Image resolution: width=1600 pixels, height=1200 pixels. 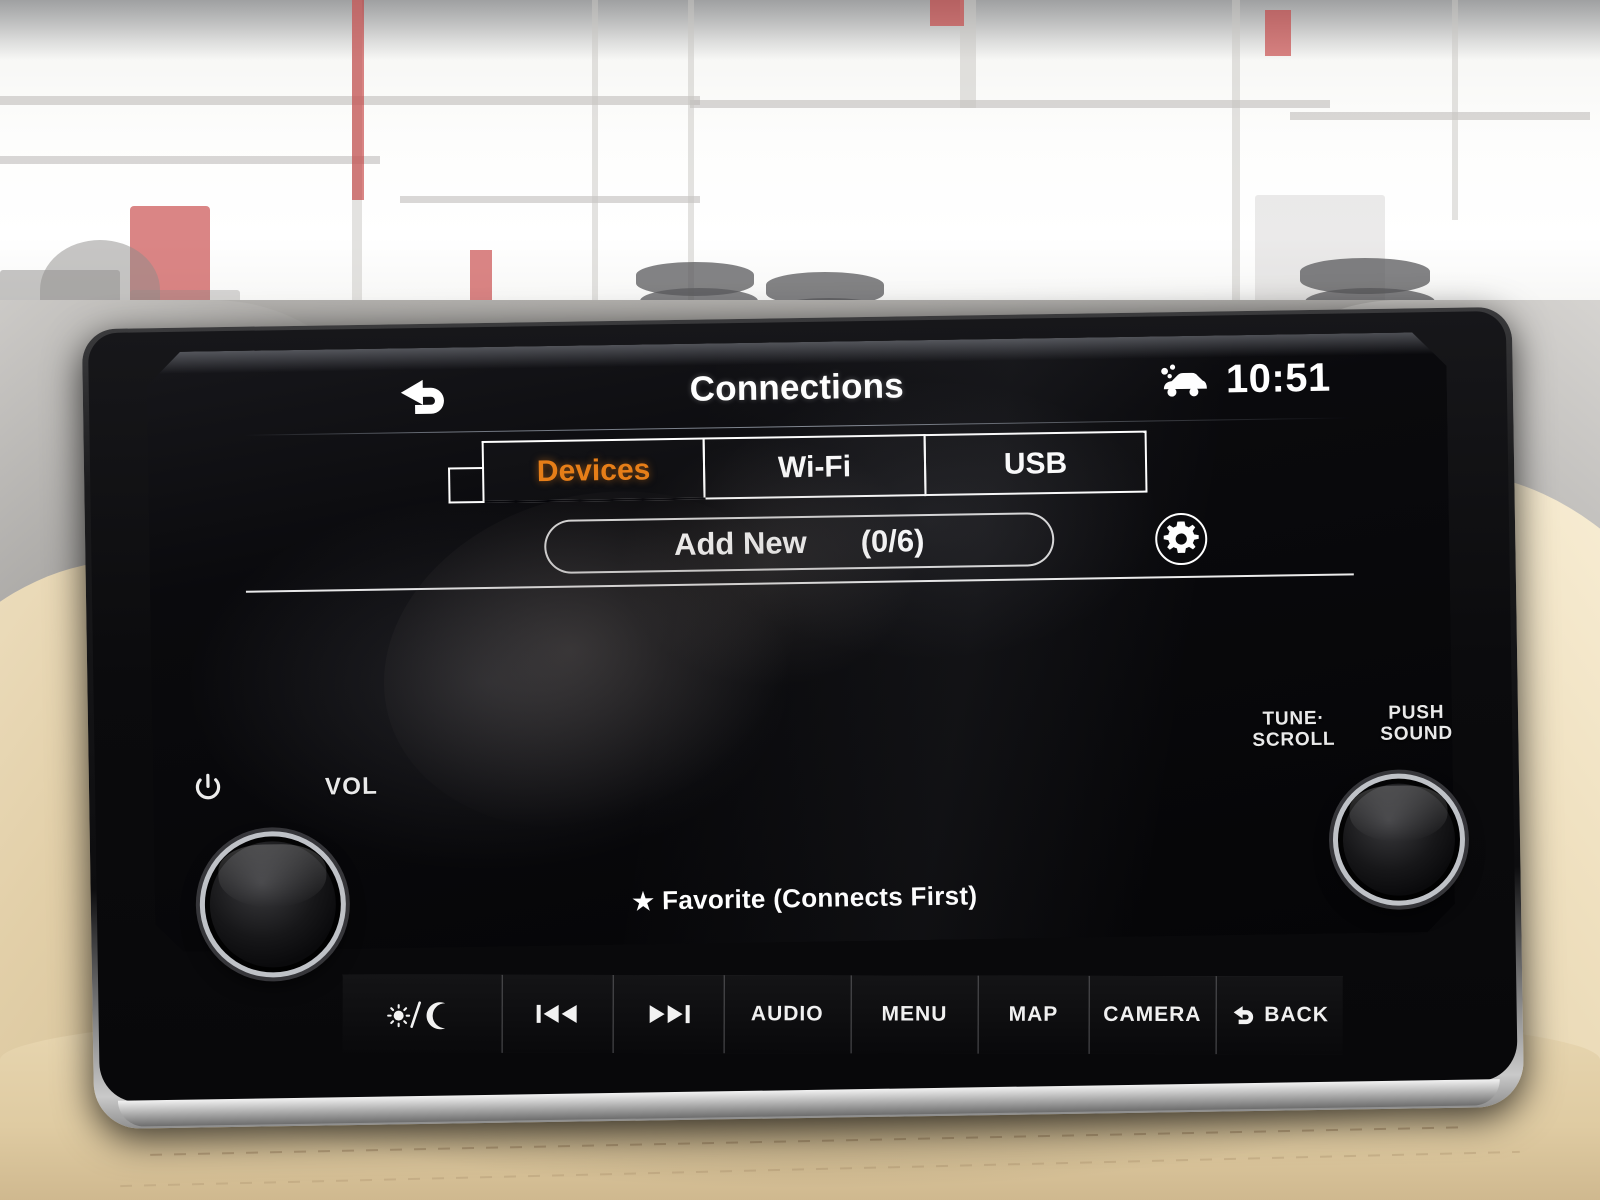 I want to click on gear-icon, so click(x=1181, y=539).